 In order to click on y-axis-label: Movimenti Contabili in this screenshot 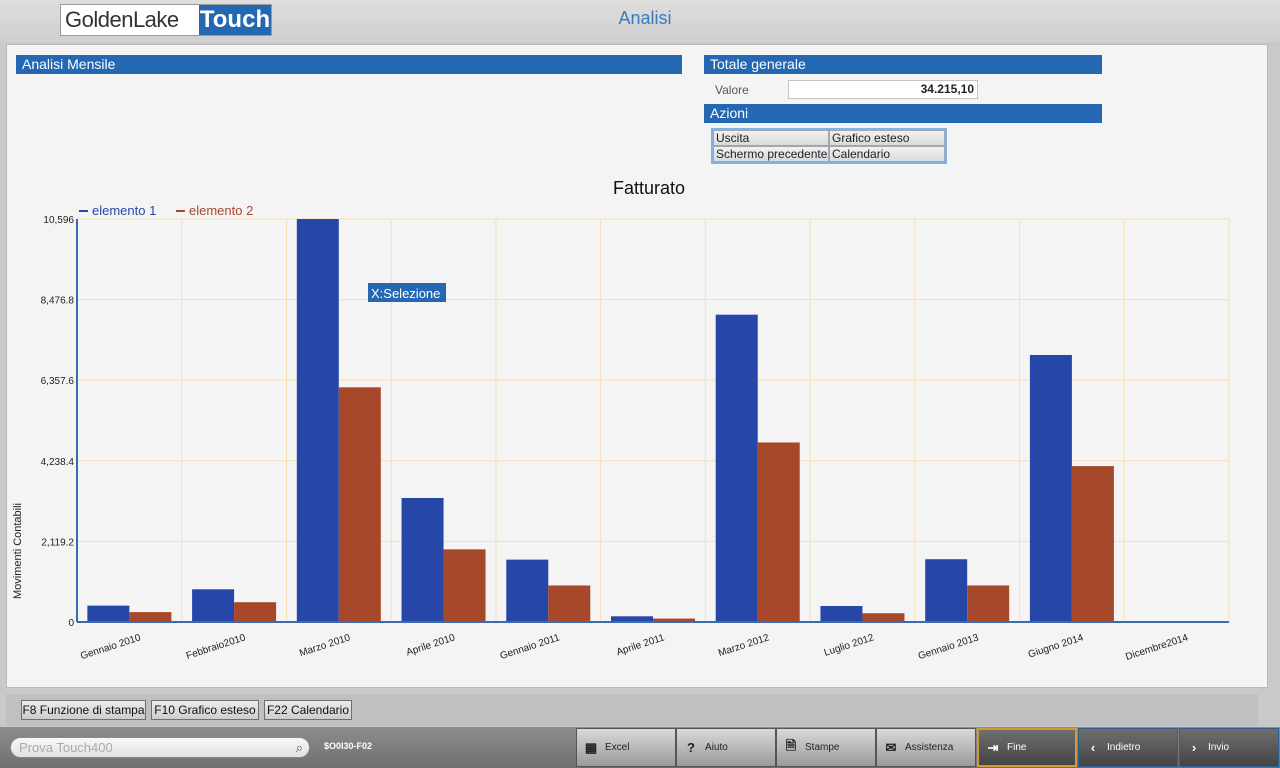, I will do `click(18, 551)`.